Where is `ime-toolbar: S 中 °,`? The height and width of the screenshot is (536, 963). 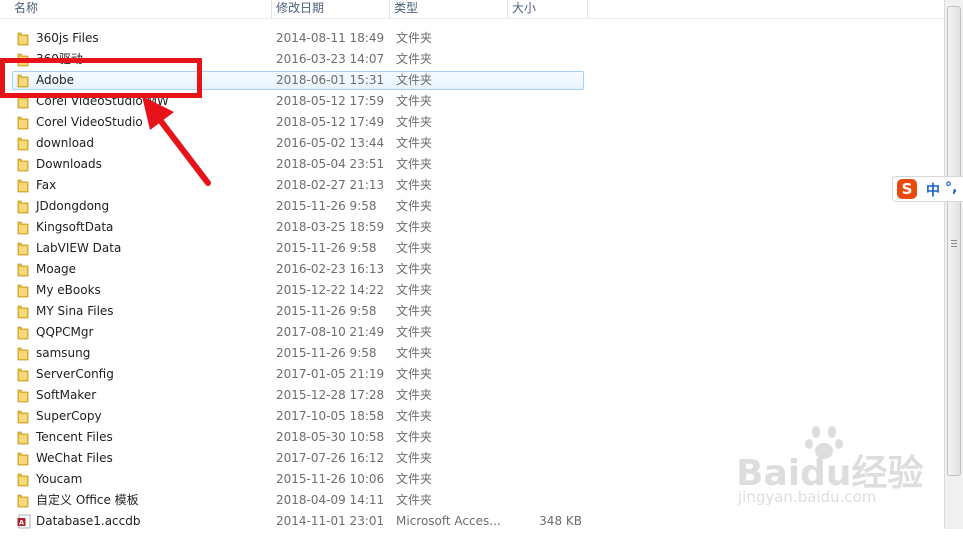
ime-toolbar: S 中 °, is located at coordinates (927, 189).